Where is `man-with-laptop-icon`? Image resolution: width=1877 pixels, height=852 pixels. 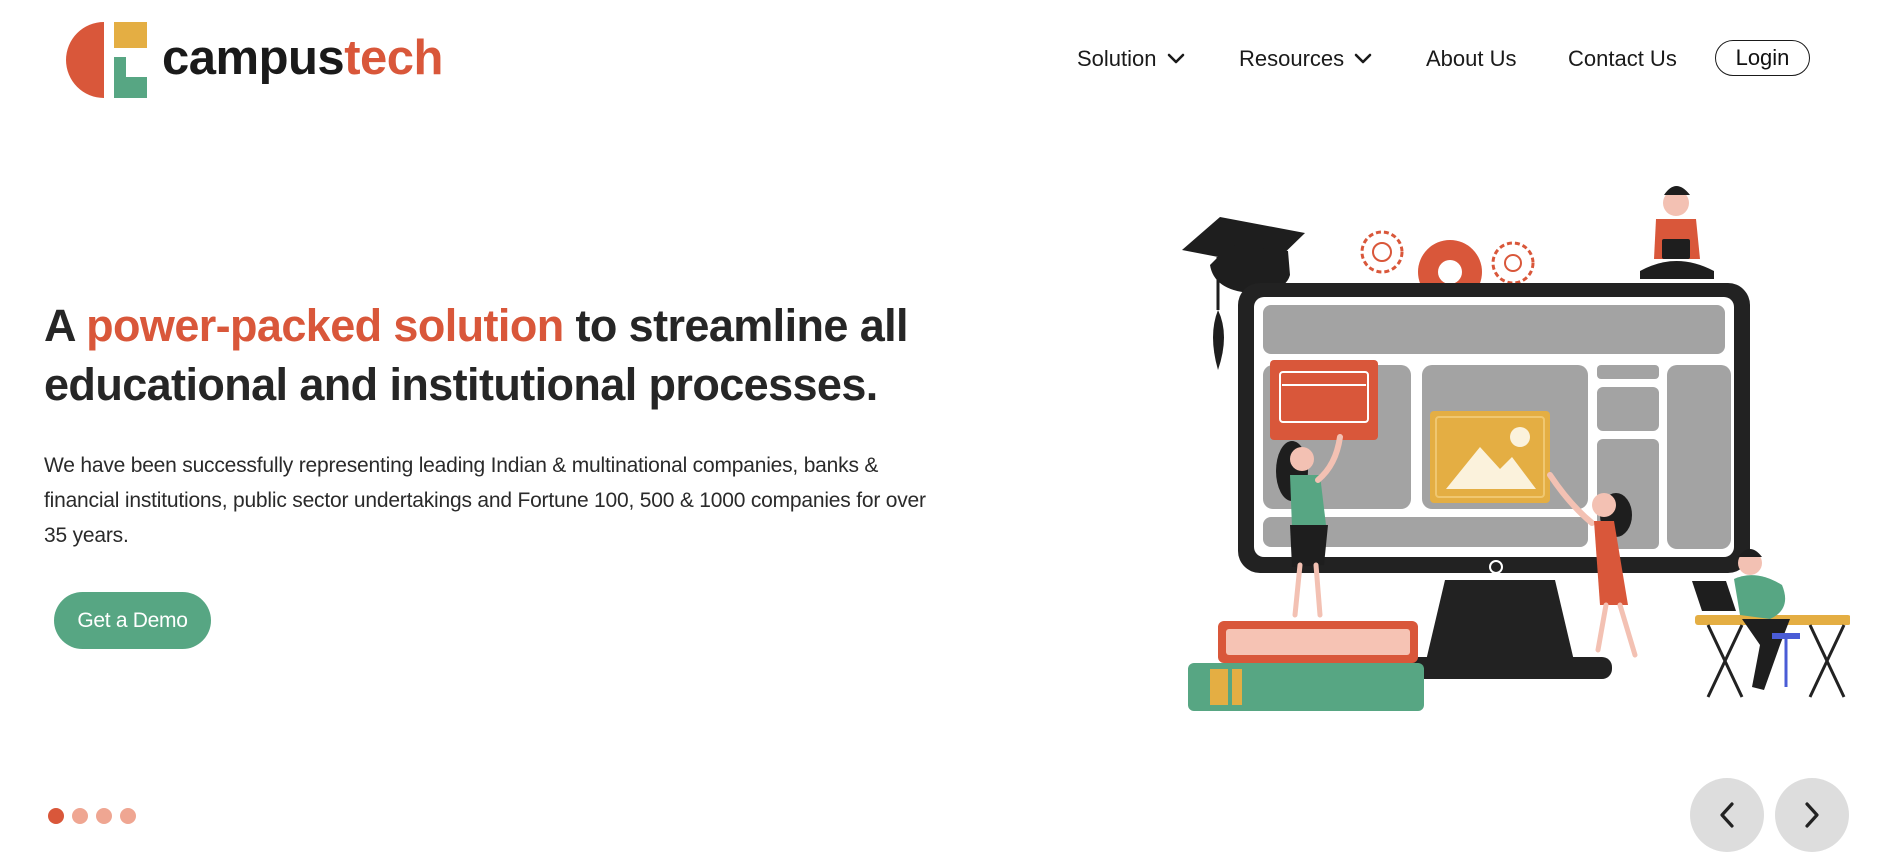 man-with-laptop-icon is located at coordinates (1677, 232).